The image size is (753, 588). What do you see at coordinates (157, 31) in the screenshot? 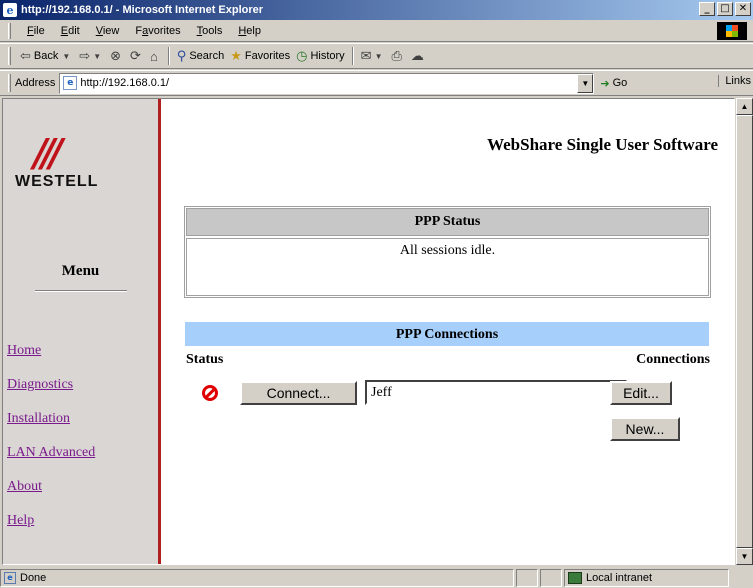
I see `menu-favorites: Favorites` at bounding box center [157, 31].